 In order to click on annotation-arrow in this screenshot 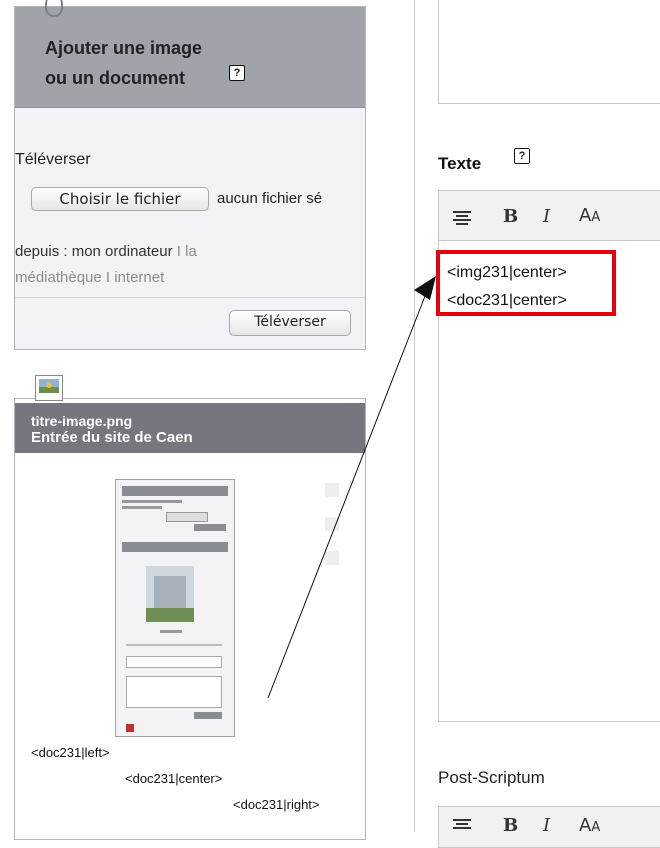, I will do `click(351, 487)`.